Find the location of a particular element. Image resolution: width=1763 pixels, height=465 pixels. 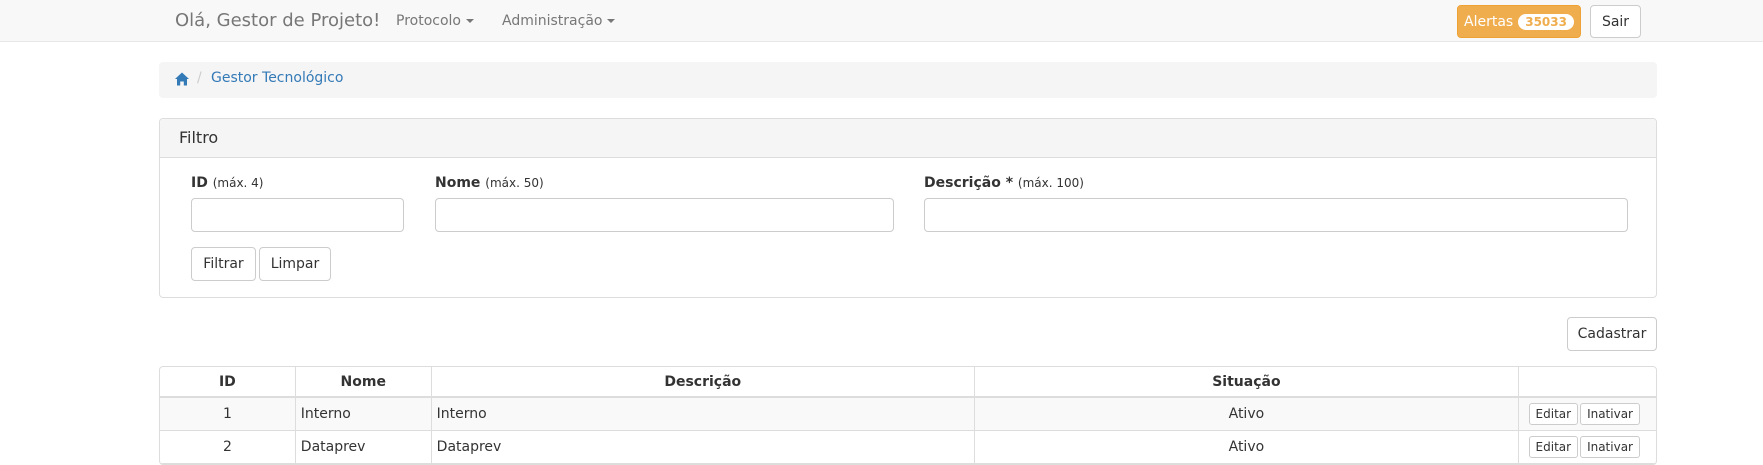

descricao-label-hint: (máx. 100) is located at coordinates (1050, 183).